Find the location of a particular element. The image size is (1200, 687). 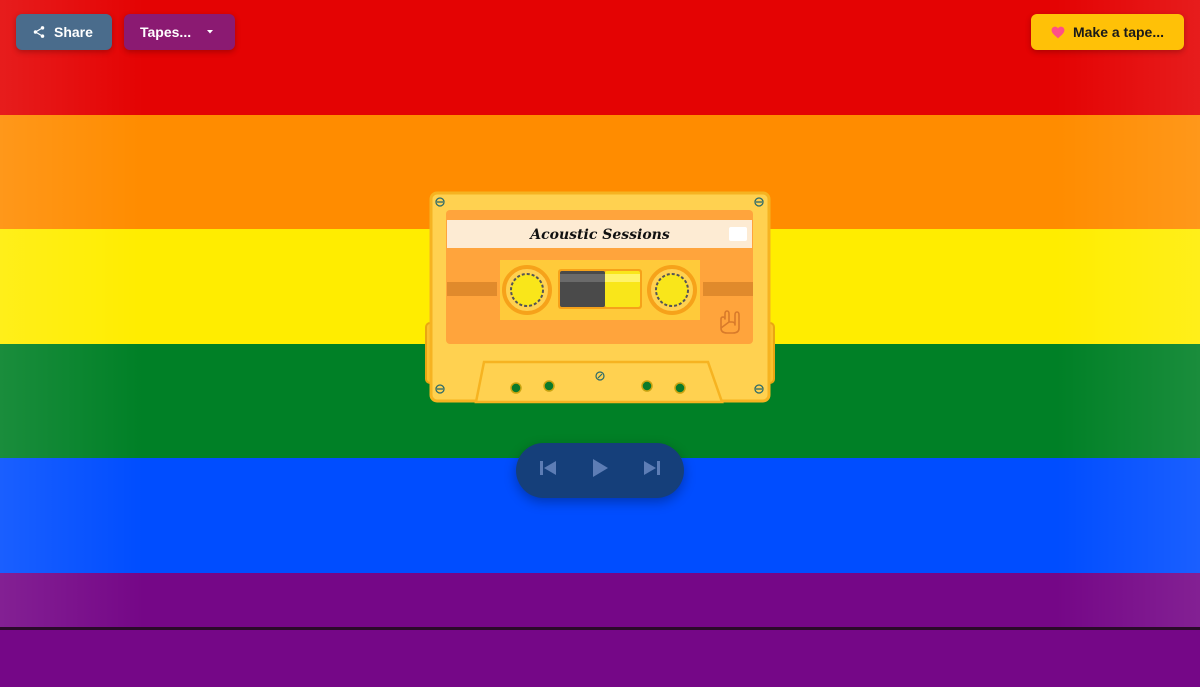

heart-icon is located at coordinates (1058, 32).